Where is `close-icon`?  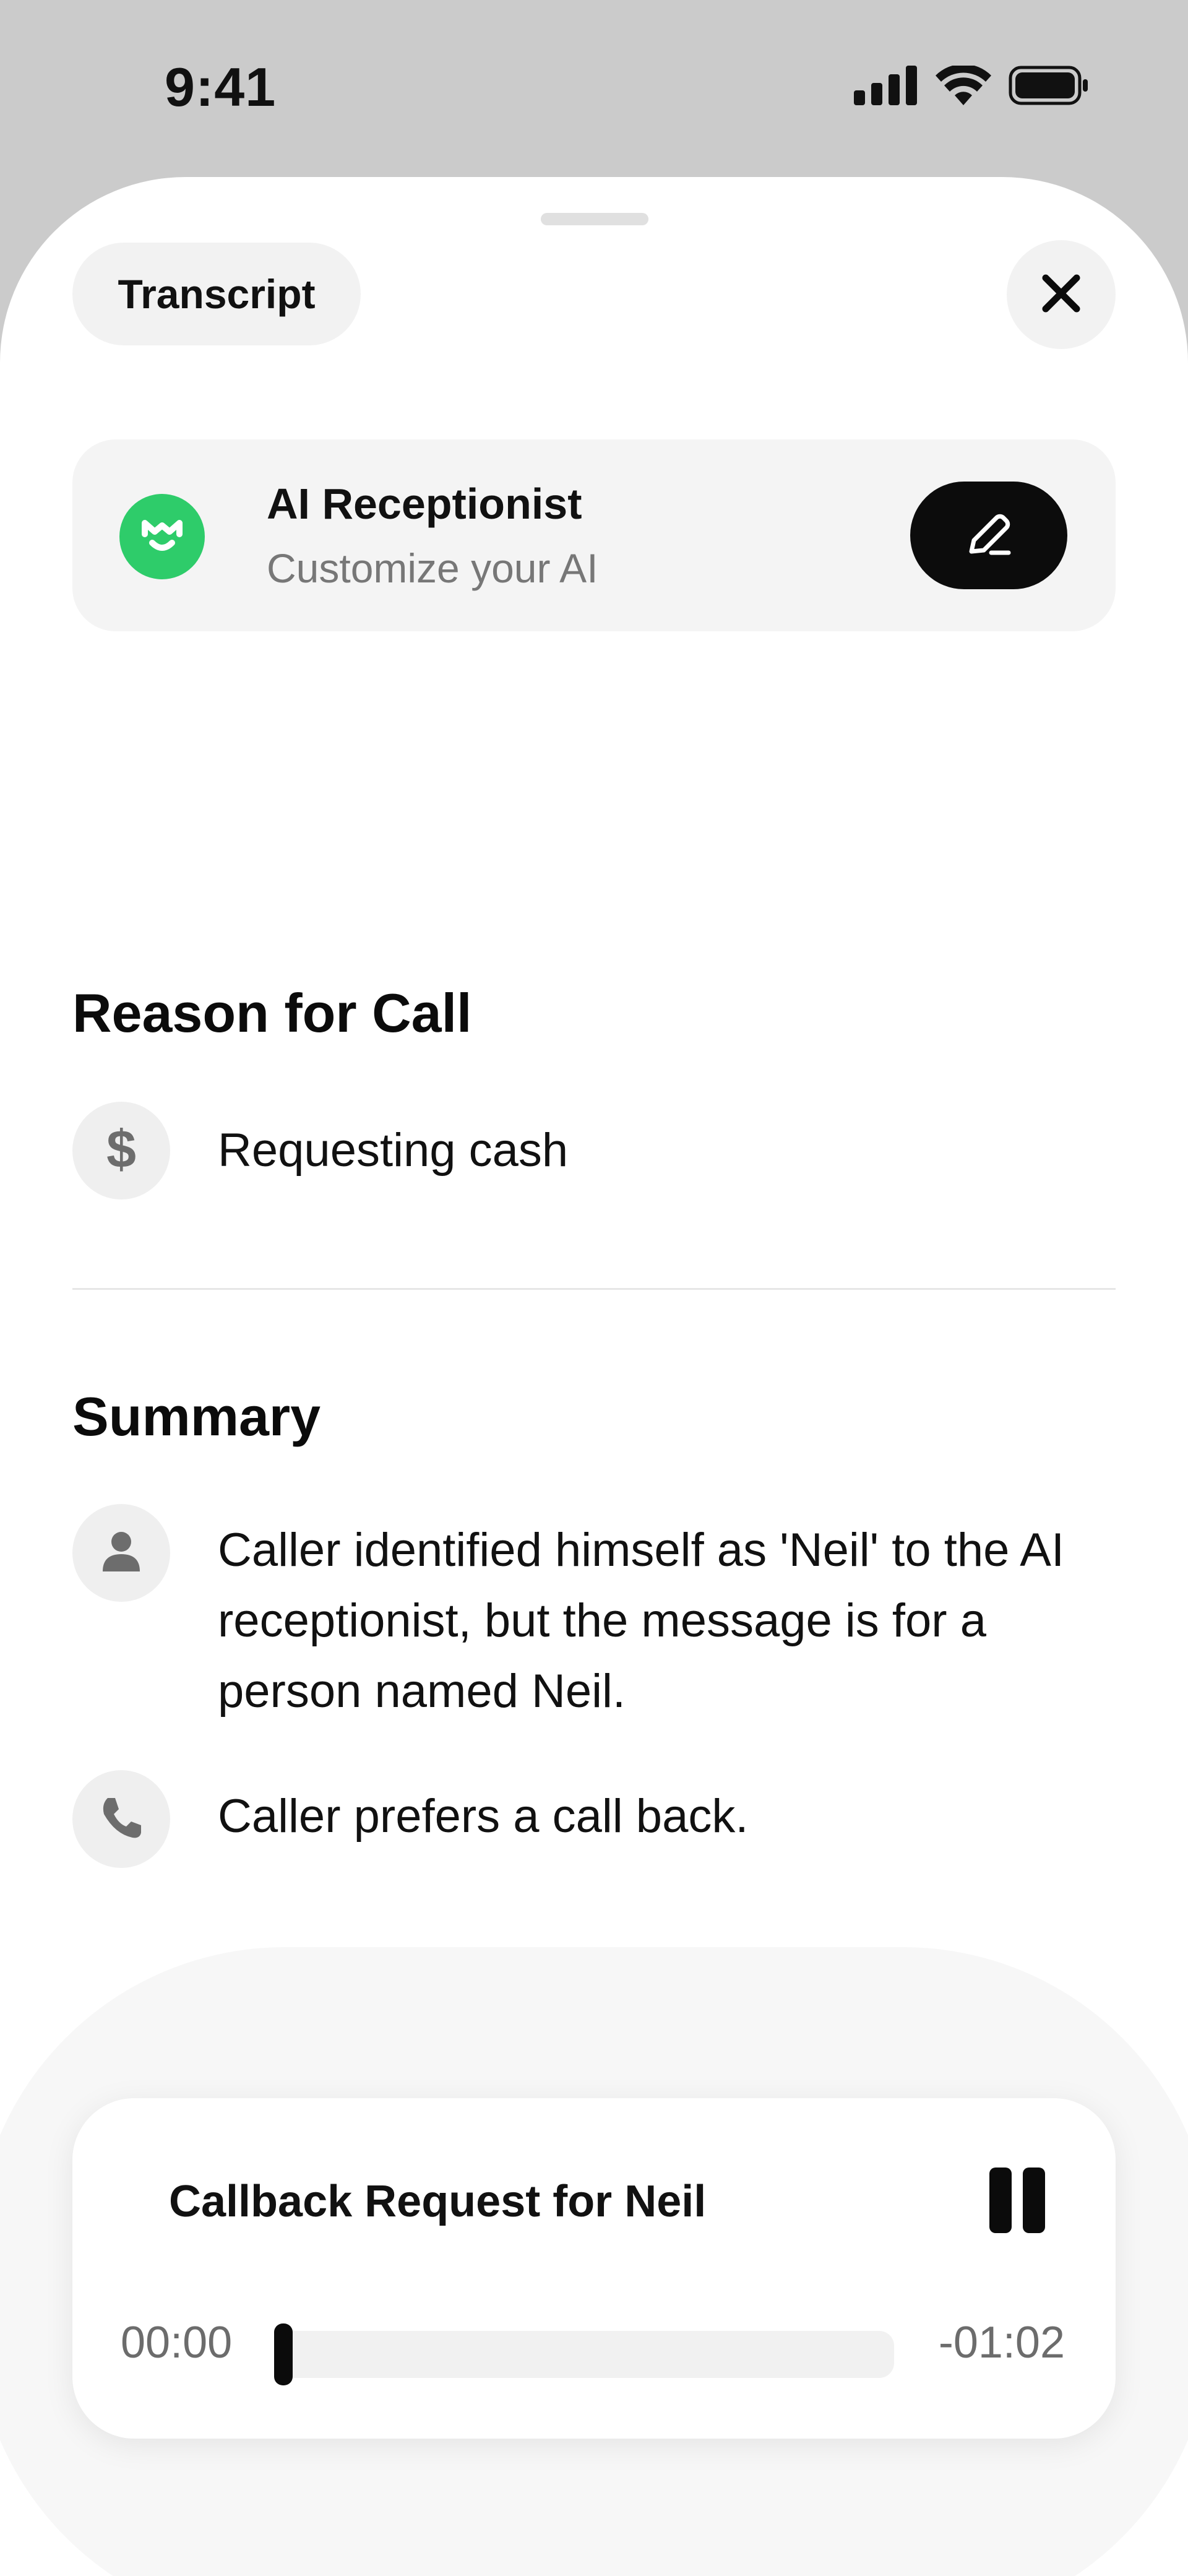 close-icon is located at coordinates (1061, 295).